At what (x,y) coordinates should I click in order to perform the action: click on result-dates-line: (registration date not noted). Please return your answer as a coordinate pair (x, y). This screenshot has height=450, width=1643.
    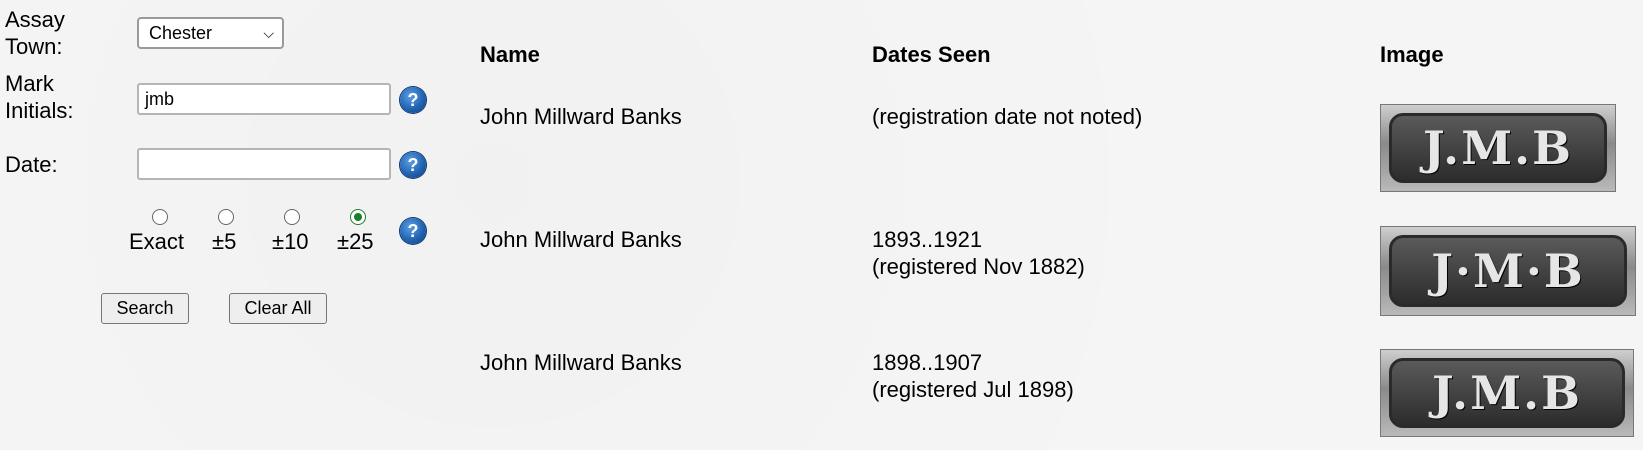
    Looking at the image, I should click on (1007, 116).